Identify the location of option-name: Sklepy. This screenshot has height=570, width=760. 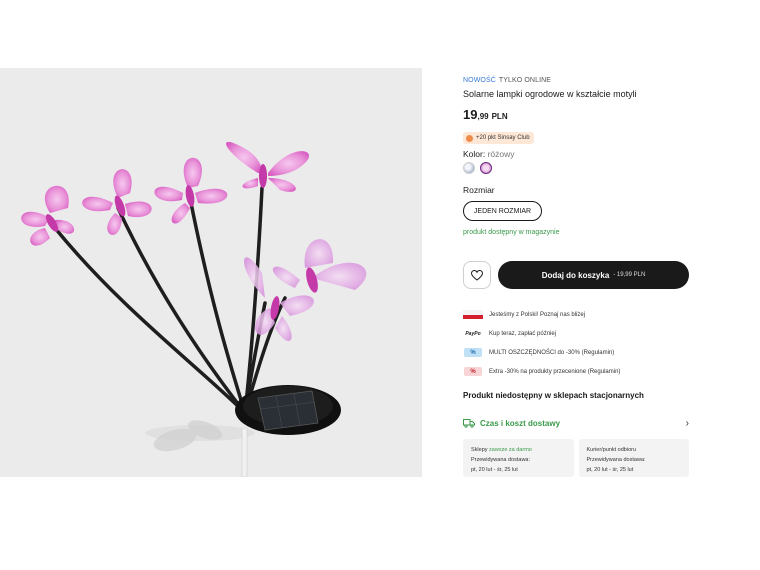
(479, 450).